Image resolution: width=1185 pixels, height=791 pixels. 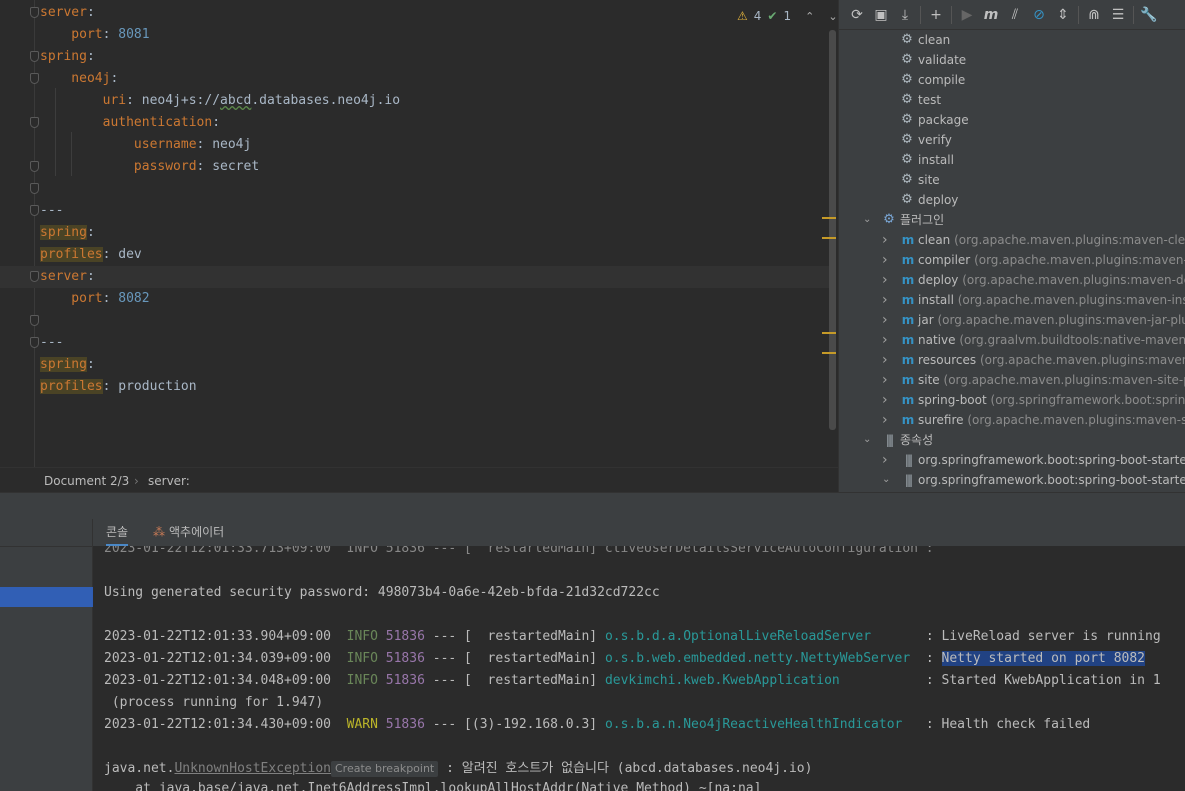 What do you see at coordinates (188, 532) in the screenshot?
I see `tab-actuator: ⁂ 액추에이터` at bounding box center [188, 532].